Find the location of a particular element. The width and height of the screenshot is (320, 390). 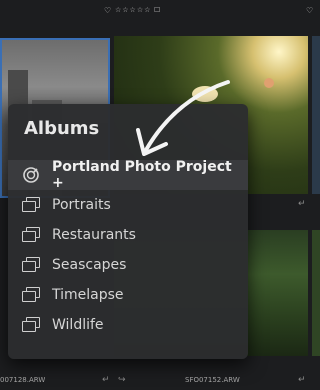

album-item-portraits: Portraits is located at coordinates (128, 205).